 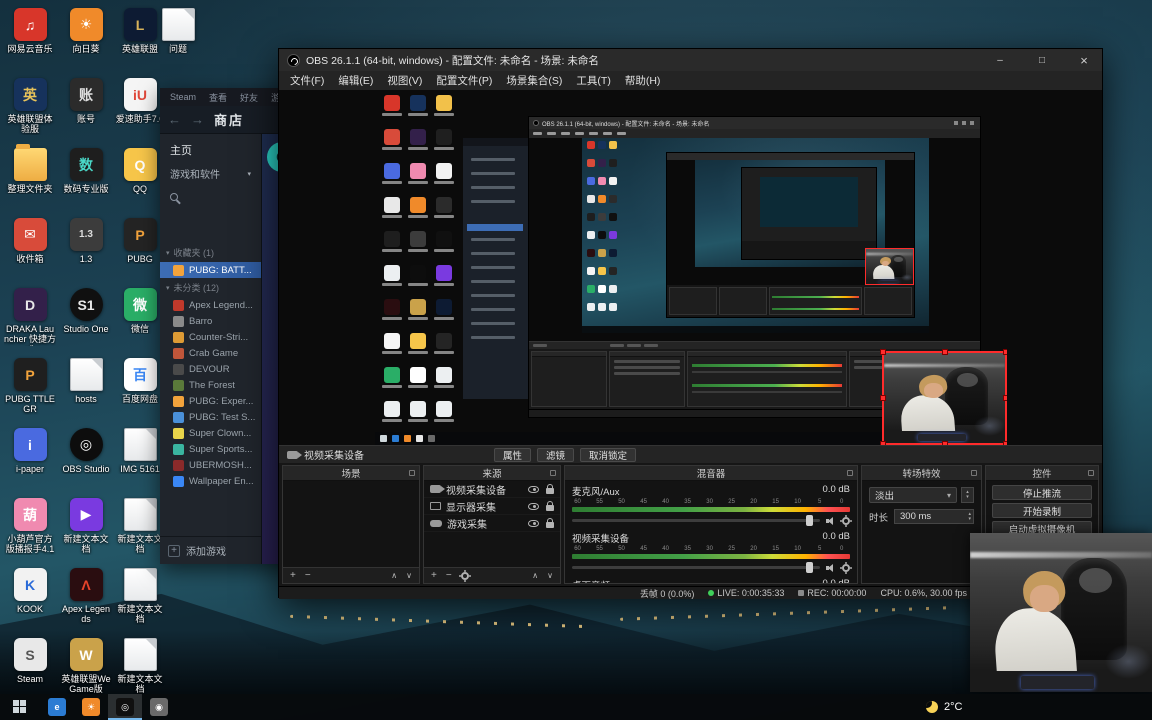 What do you see at coordinates (210, 252) in the screenshot?
I see `collection-header: ▾ 收藏夹 (1)` at bounding box center [210, 252].